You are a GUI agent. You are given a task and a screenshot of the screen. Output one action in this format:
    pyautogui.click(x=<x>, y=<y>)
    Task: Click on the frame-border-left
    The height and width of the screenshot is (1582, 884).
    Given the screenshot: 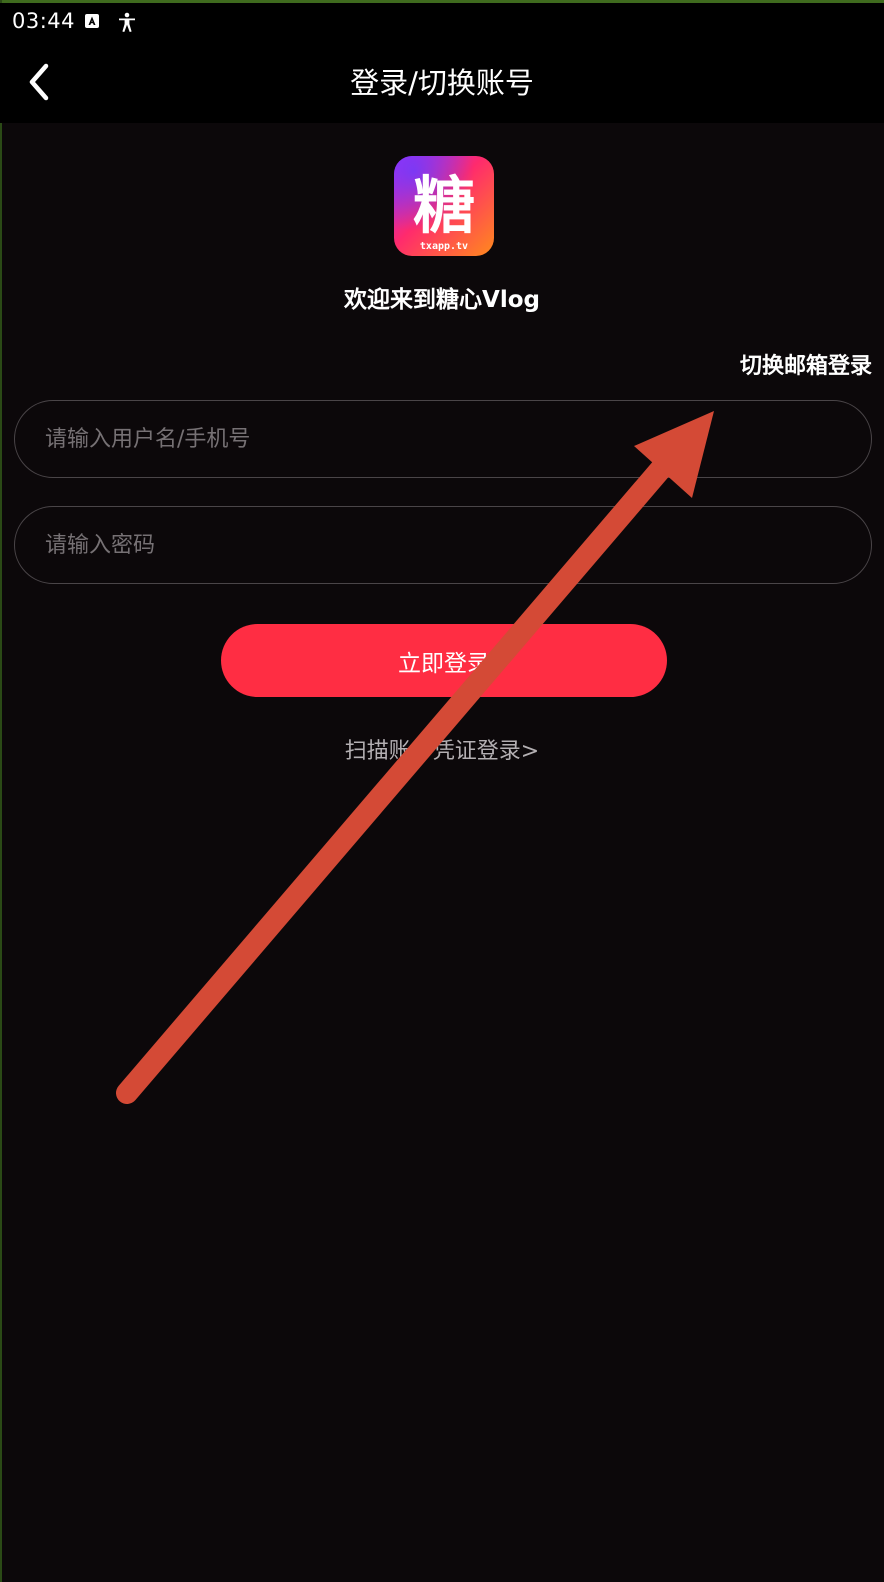 What is the action you would take?
    pyautogui.click(x=1, y=791)
    